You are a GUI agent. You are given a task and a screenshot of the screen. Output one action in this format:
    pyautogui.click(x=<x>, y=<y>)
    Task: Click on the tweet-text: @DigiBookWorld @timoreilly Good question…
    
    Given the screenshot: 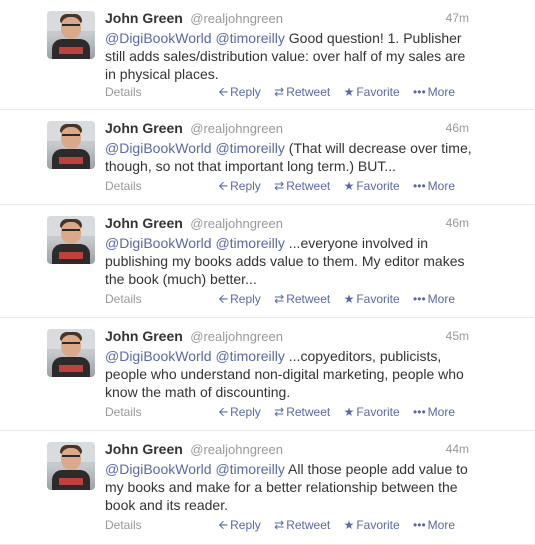 What is the action you would take?
    pyautogui.click(x=291, y=56)
    